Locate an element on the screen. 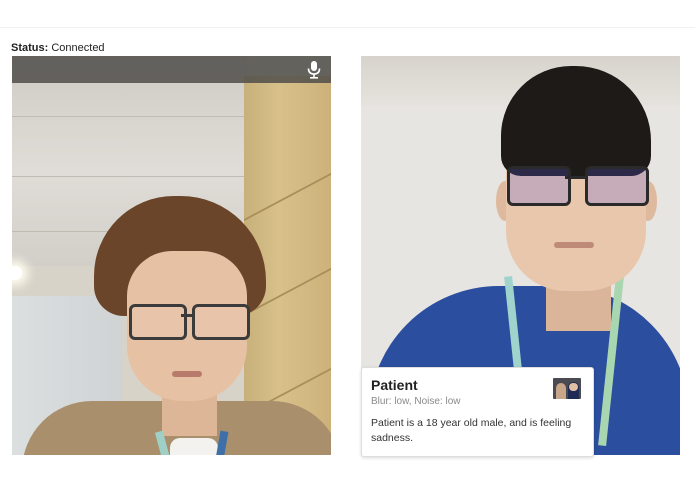 This screenshot has width=695, height=494. status-value: Connected is located at coordinates (78, 48).